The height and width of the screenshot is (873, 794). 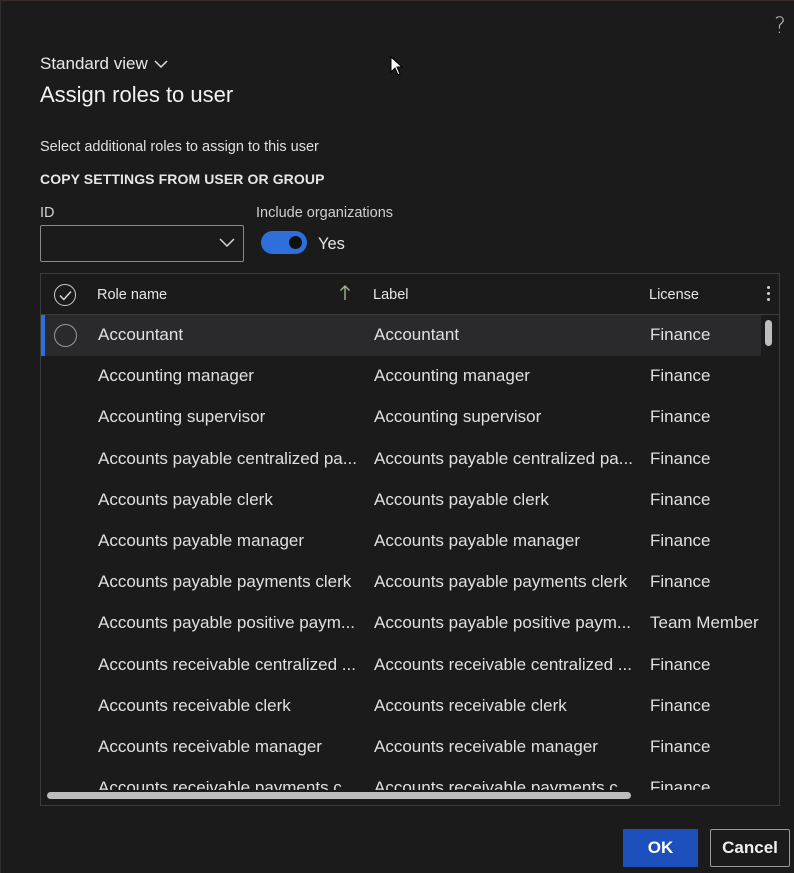 What do you see at coordinates (210, 746) in the screenshot?
I see `role-name-cell: Accounts receivable manager` at bounding box center [210, 746].